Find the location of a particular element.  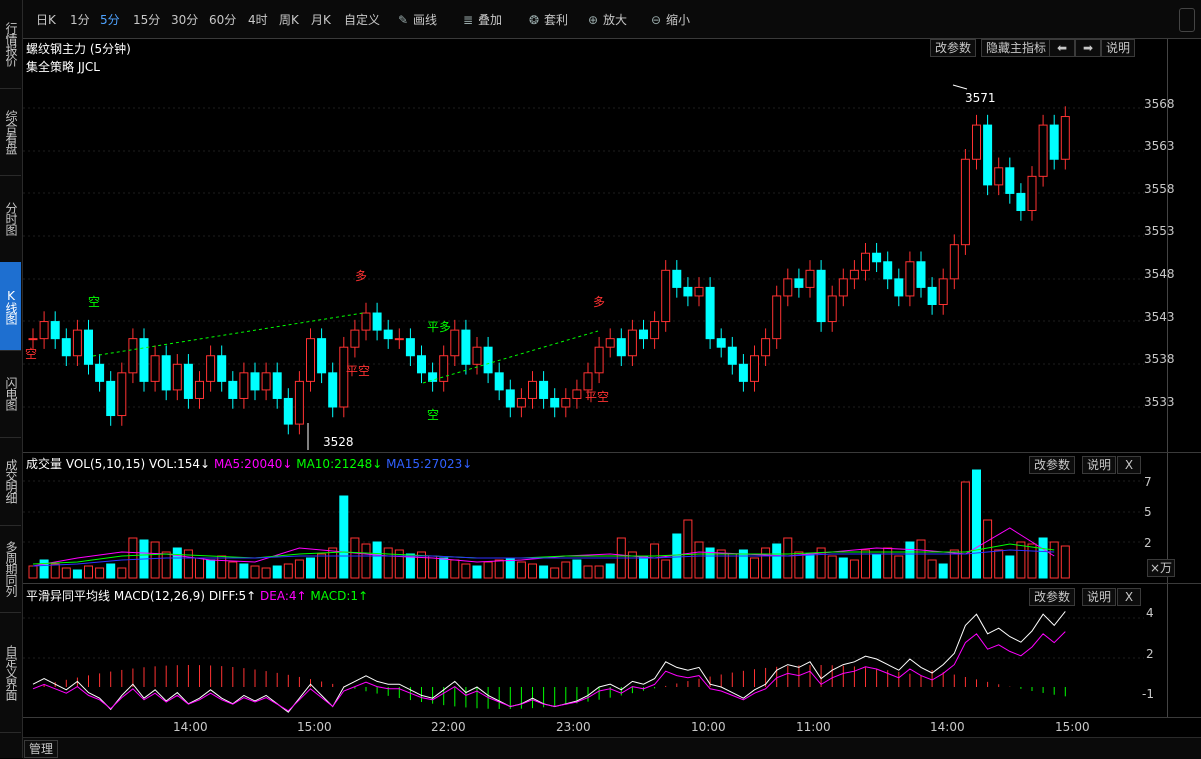

sidebar-tab: 综合看盘 is located at coordinates (10, 132).